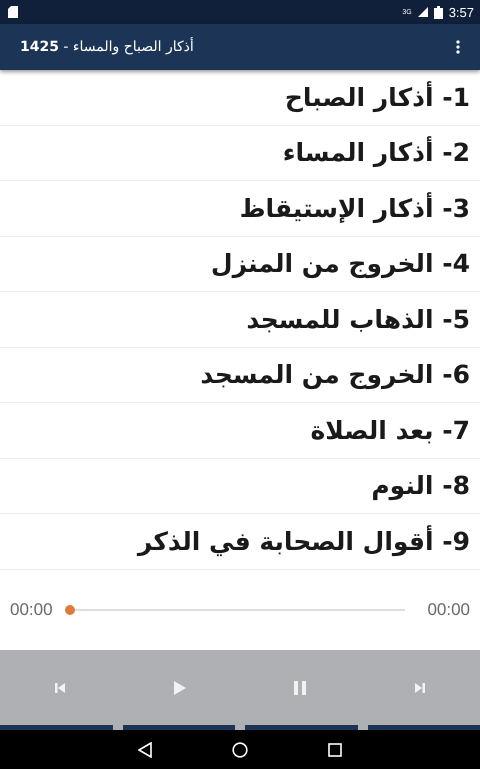  Describe the element at coordinates (60, 688) in the screenshot. I see `skip-previous-icon` at that location.